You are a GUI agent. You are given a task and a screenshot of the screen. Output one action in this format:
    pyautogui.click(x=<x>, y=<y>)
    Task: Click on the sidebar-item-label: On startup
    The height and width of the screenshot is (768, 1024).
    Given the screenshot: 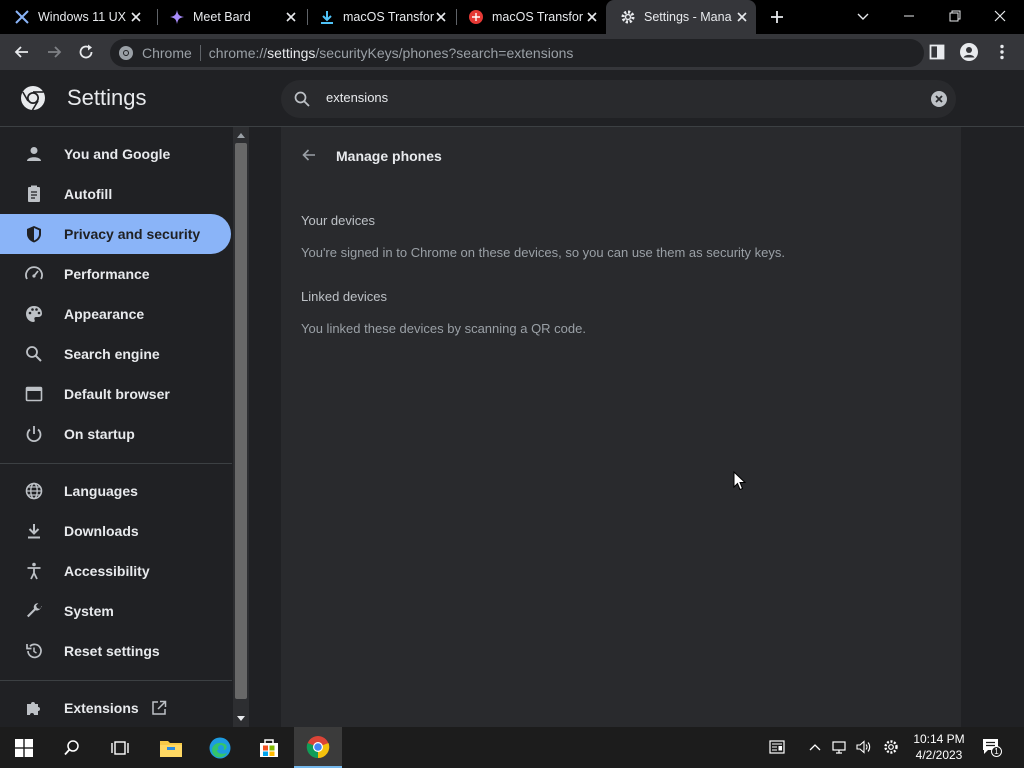 What is the action you would take?
    pyautogui.click(x=99, y=434)
    